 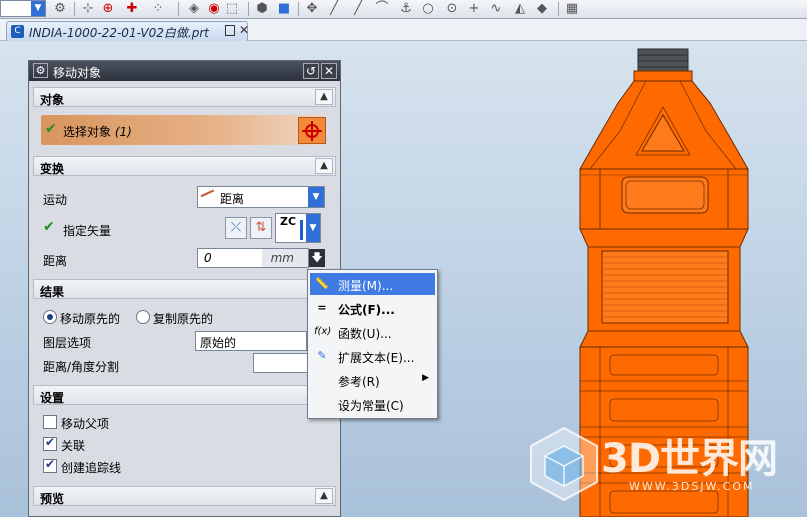 What do you see at coordinates (311, 71) in the screenshot?
I see `reset-icon: ↺` at bounding box center [311, 71].